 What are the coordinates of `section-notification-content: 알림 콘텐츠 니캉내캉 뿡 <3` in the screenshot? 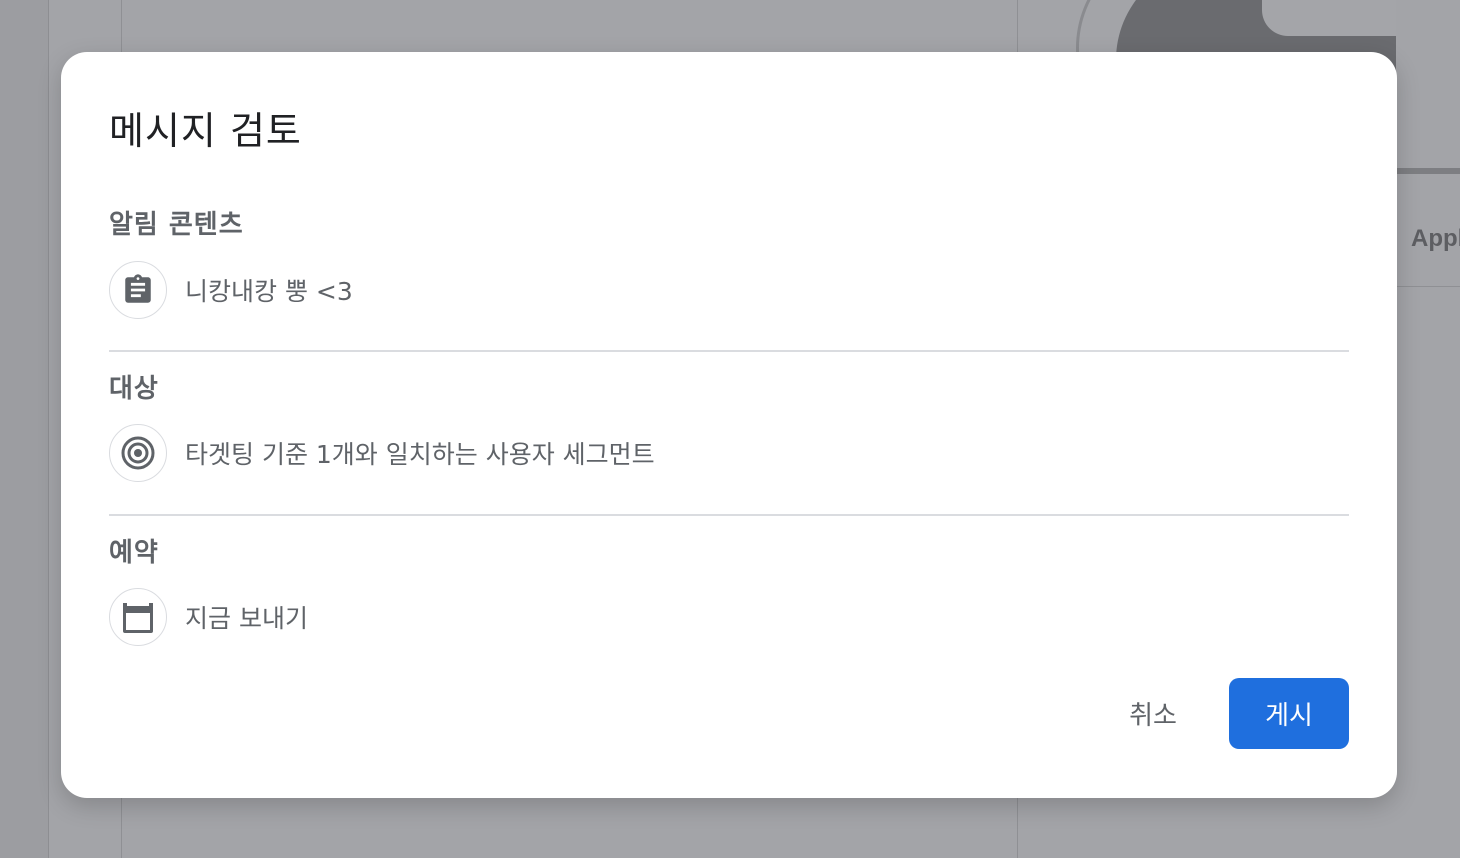 It's located at (729, 264).